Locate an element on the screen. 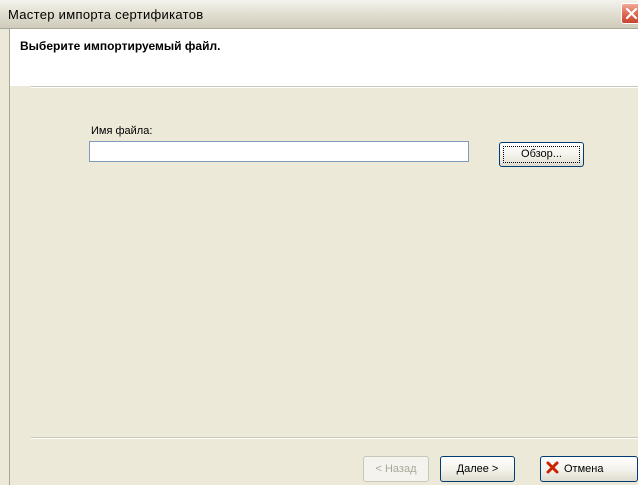 This screenshot has width=638, height=485. window-title: Мастер импорта сертификатов is located at coordinates (106, 14).